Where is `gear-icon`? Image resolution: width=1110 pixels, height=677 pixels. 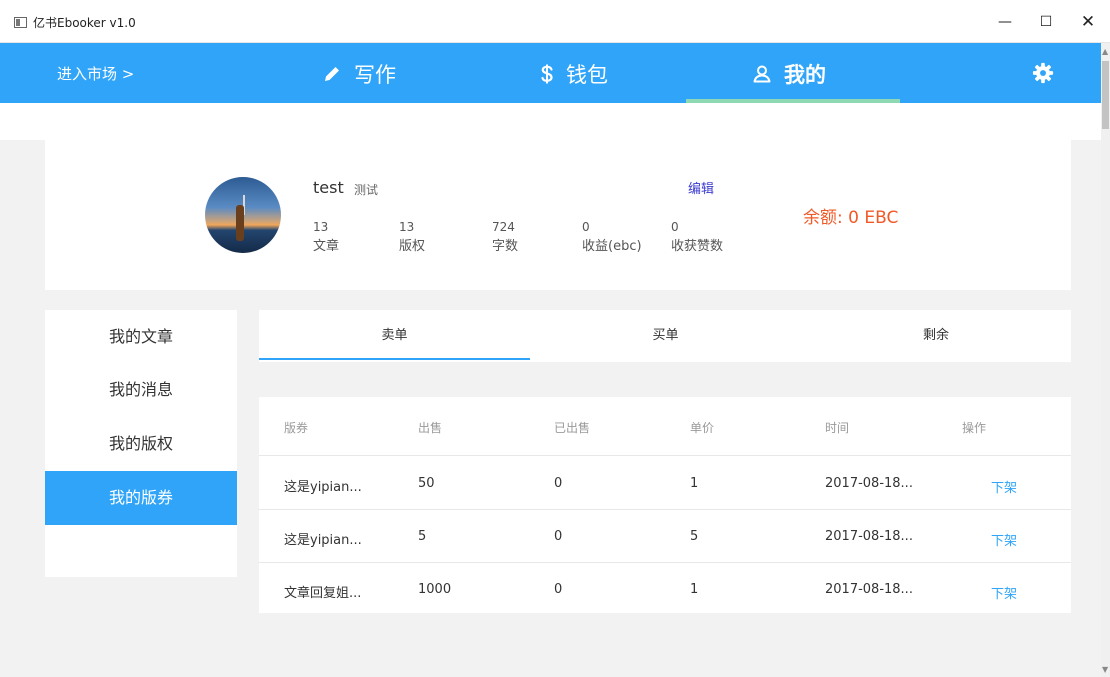
gear-icon is located at coordinates (1043, 75).